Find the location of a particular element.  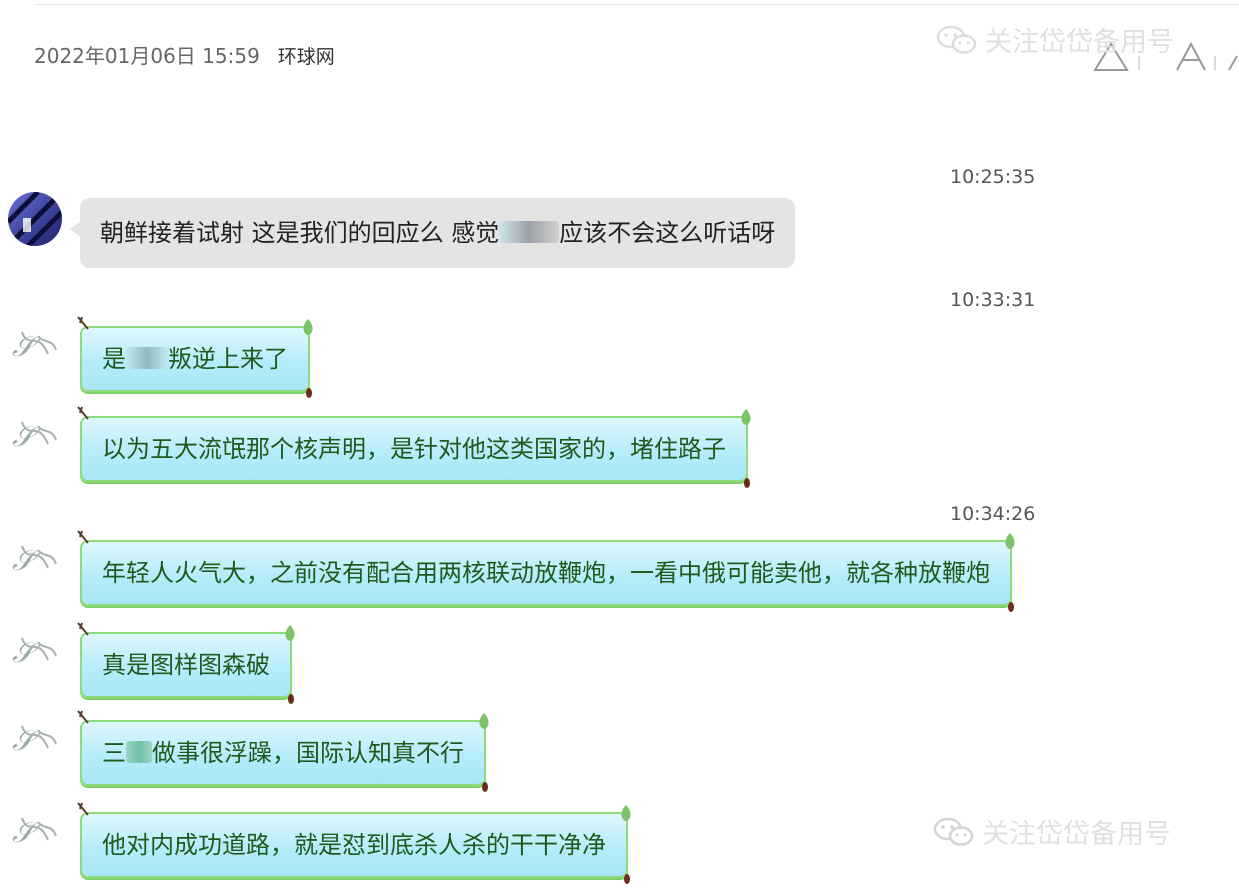

message-text: 应该不会这么听话呀 is located at coordinates (667, 233).